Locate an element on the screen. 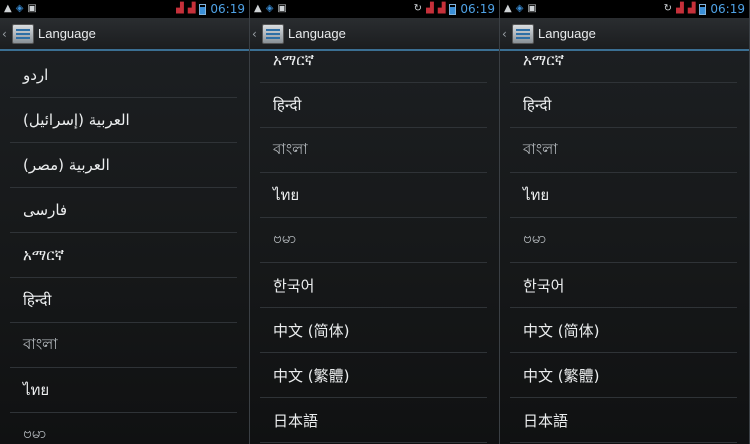 The height and width of the screenshot is (444, 750). settings-app-icon is located at coordinates (23, 33).